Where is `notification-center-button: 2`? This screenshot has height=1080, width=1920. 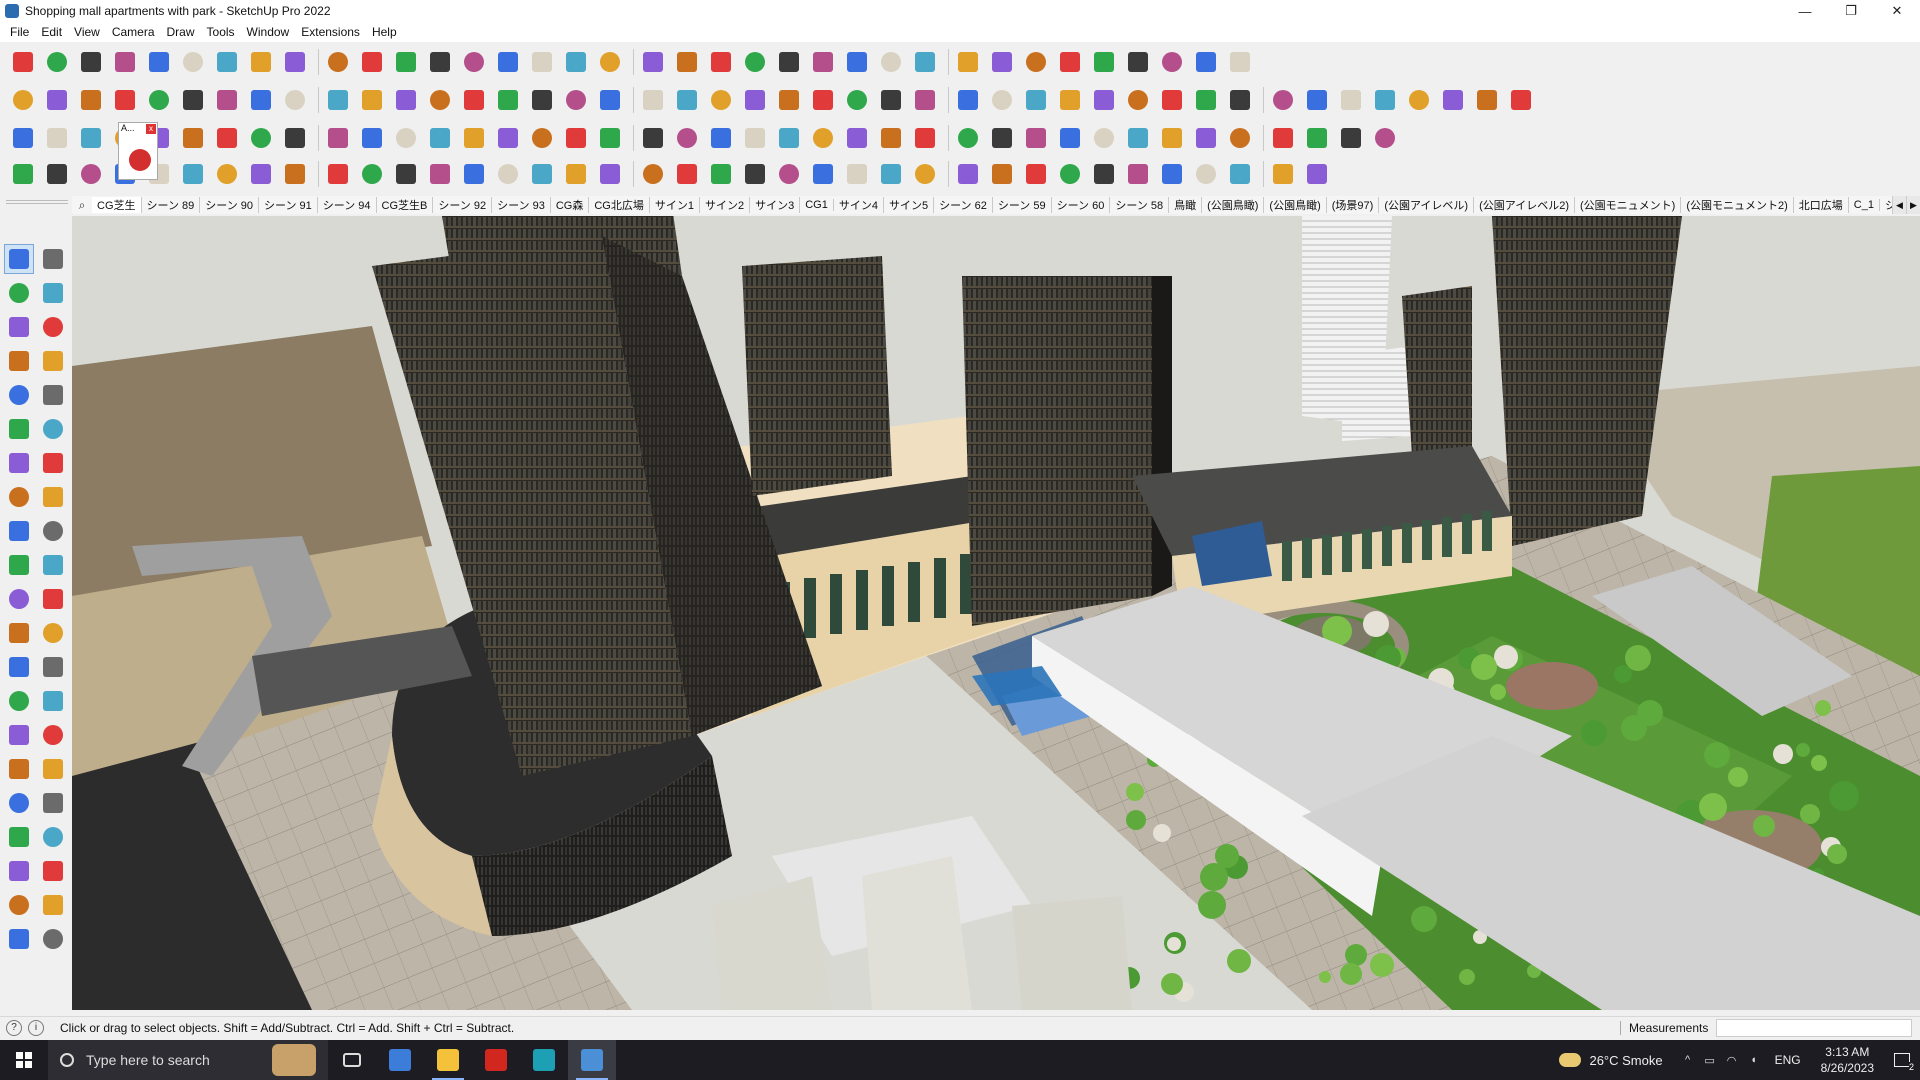
notification-center-button: 2 is located at coordinates (1902, 1060).